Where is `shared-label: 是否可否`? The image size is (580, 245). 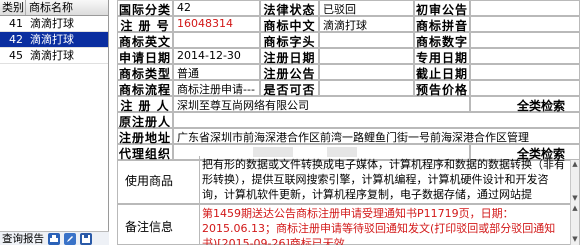 shared-label: 是否可否 is located at coordinates (289, 88).